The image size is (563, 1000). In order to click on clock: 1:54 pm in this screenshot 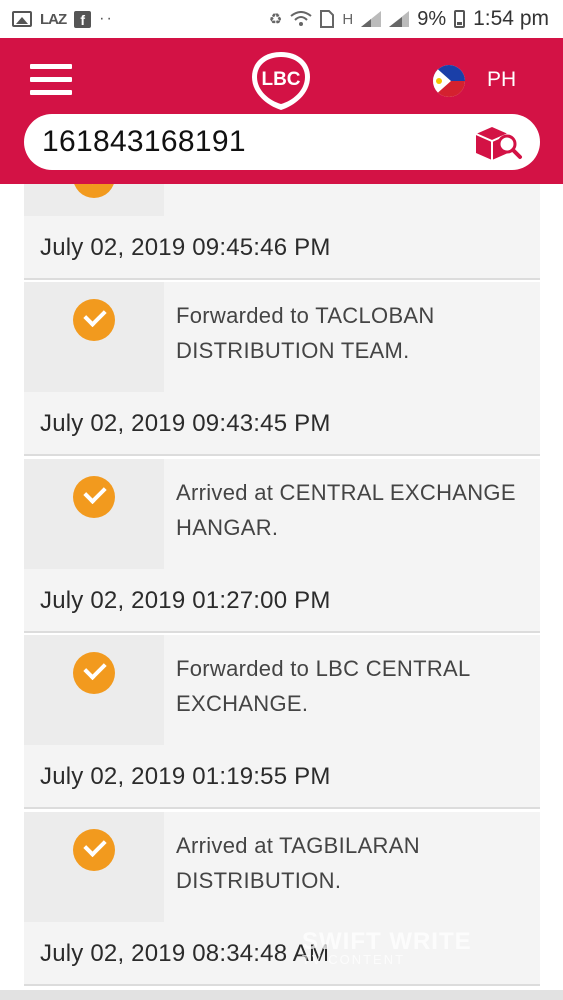, I will do `click(511, 18)`.